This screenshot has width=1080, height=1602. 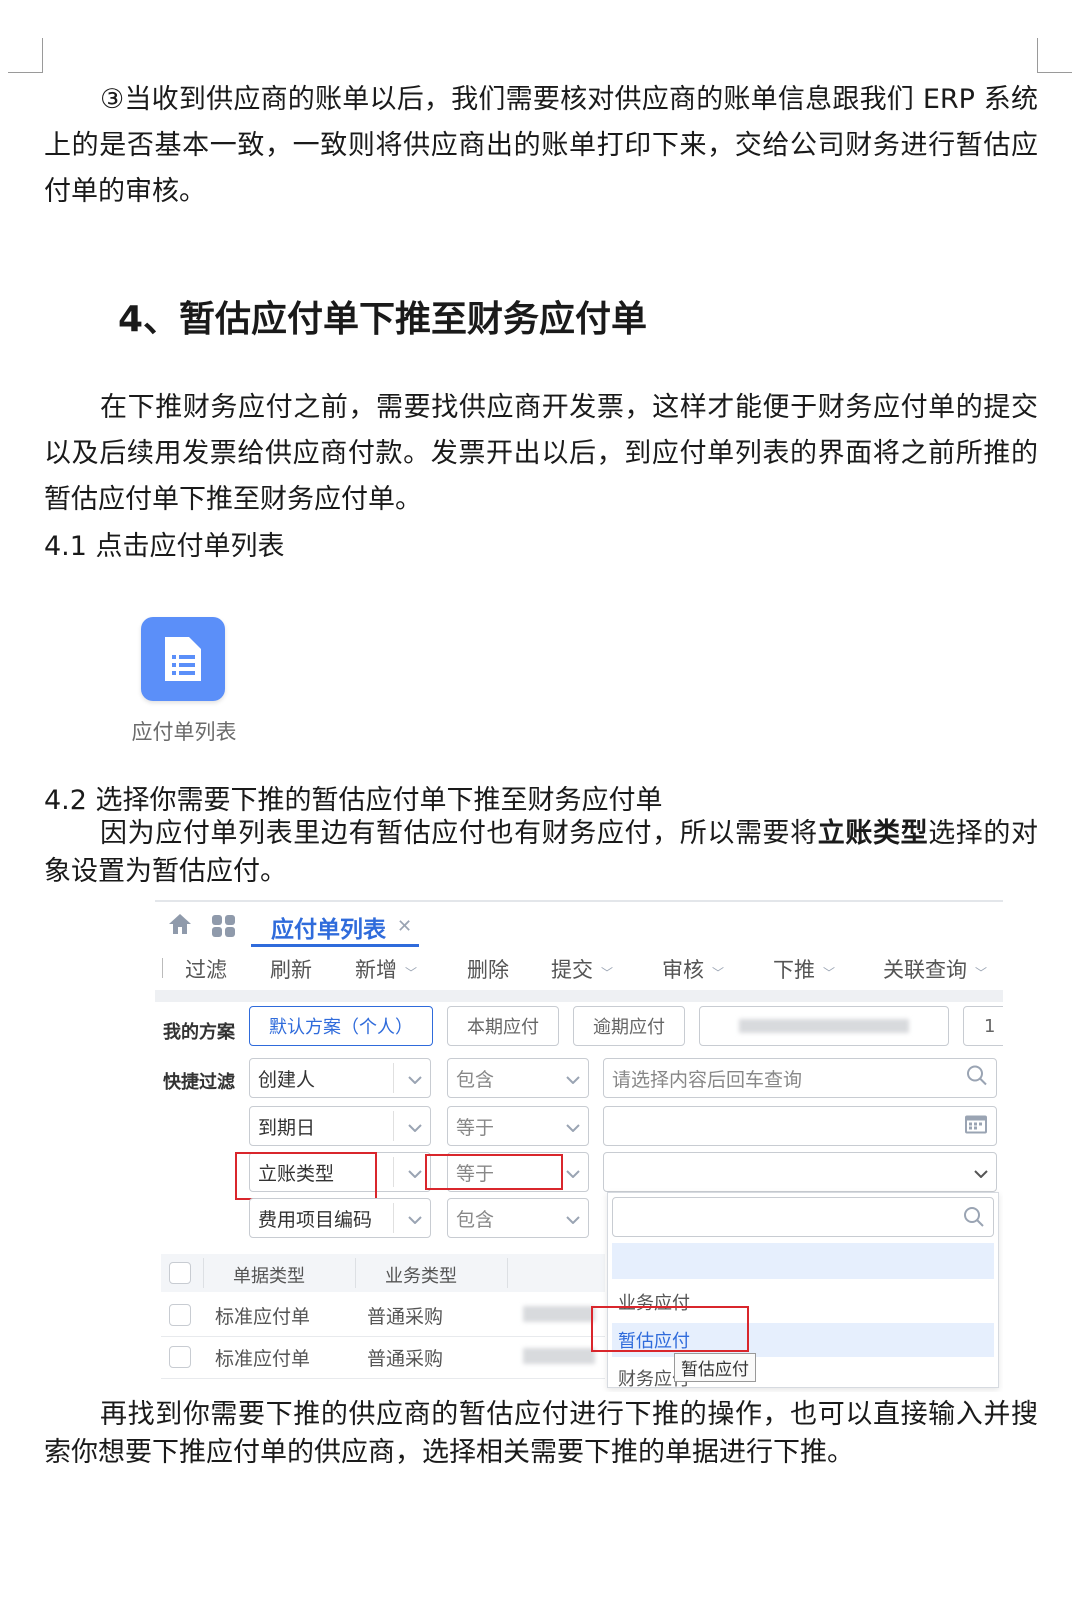 I want to click on account-type-dropdown: 业务应付 暂估应付 财务应付 暂估应付, so click(x=803, y=1291).